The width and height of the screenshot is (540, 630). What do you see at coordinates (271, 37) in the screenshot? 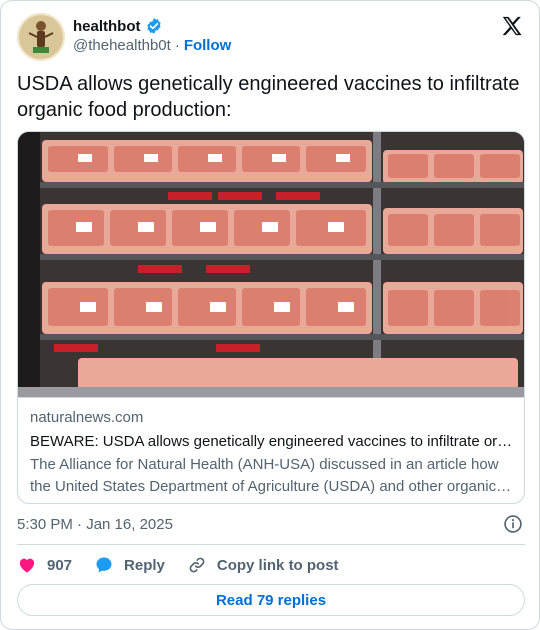
I see `tweet-header: healthbot @thehealthb0t · Follow` at bounding box center [271, 37].